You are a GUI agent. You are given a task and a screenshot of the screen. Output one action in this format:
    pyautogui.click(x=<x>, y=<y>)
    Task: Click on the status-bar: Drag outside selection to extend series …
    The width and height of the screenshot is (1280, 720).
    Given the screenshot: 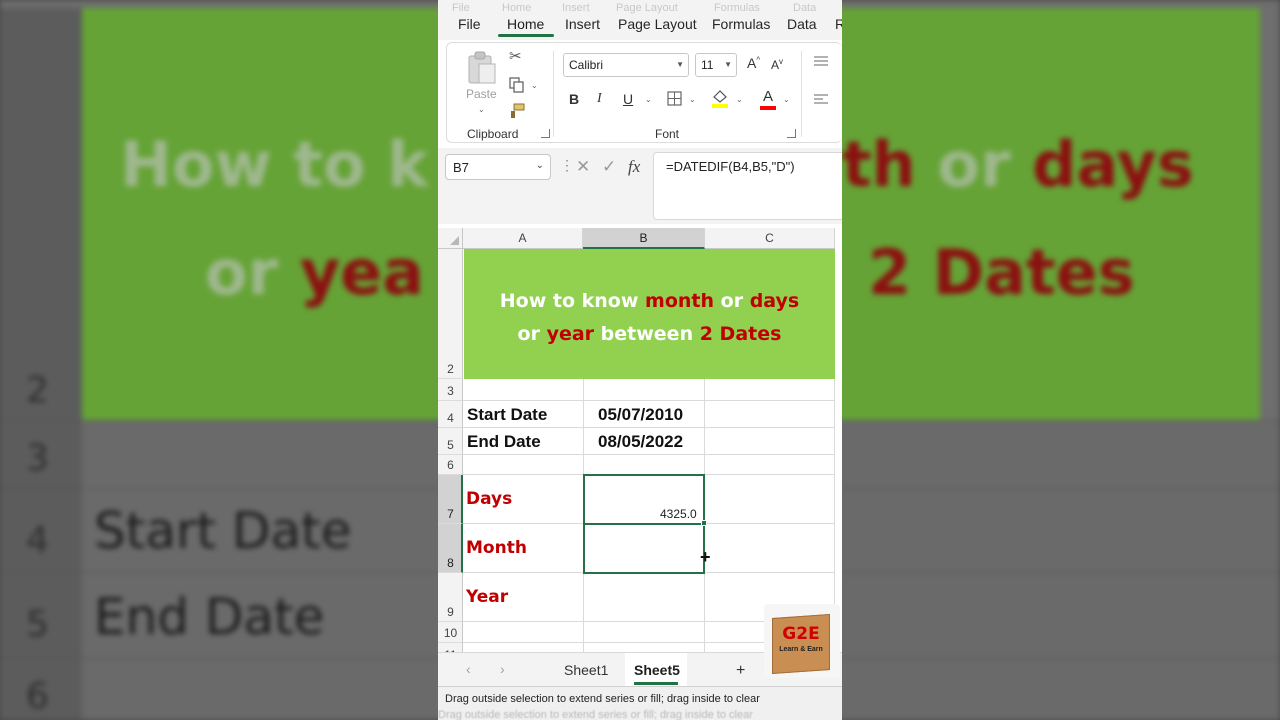 What is the action you would take?
    pyautogui.click(x=640, y=703)
    